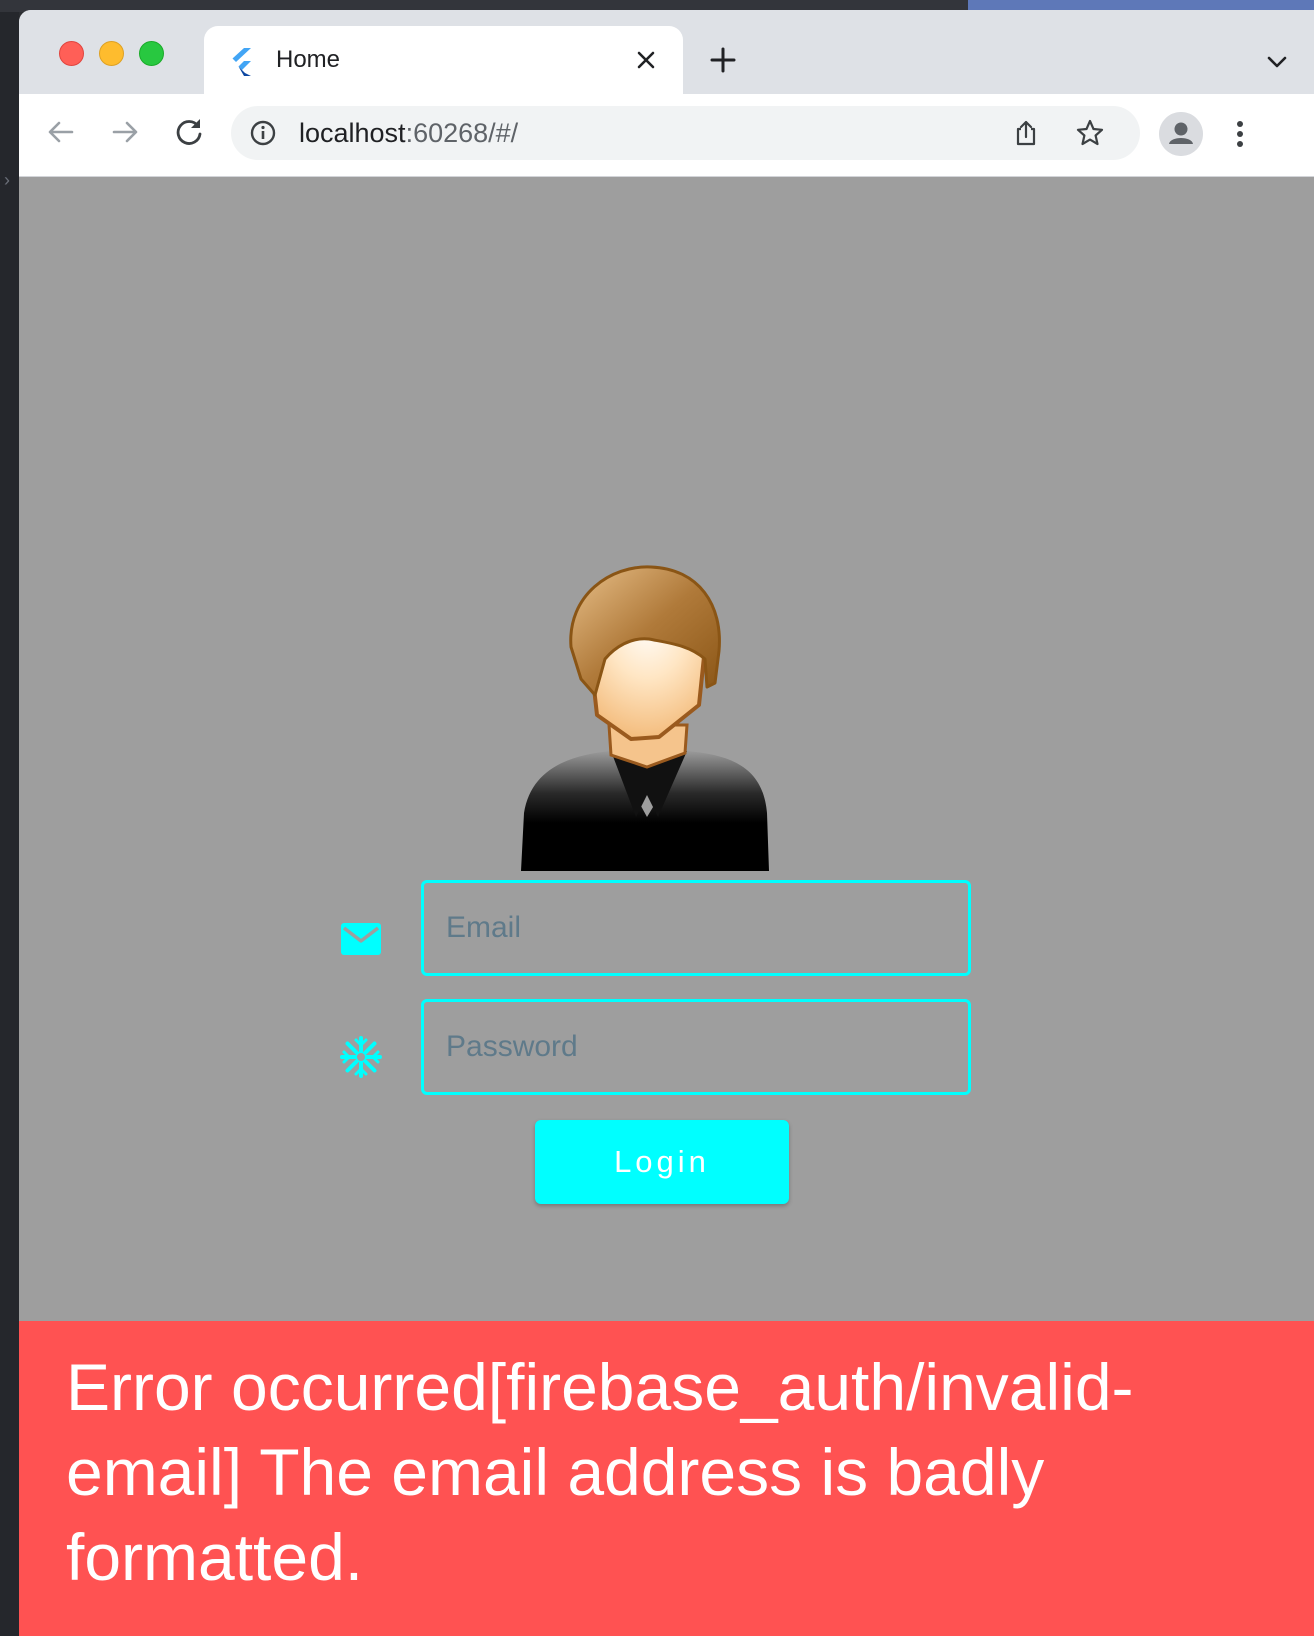  Describe the element at coordinates (151, 53) in the screenshot. I see `window-maximize-button` at that location.